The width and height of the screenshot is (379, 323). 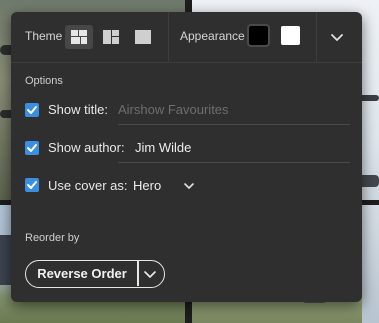 What do you see at coordinates (138, 273) in the screenshot?
I see `reorder-divider` at bounding box center [138, 273].